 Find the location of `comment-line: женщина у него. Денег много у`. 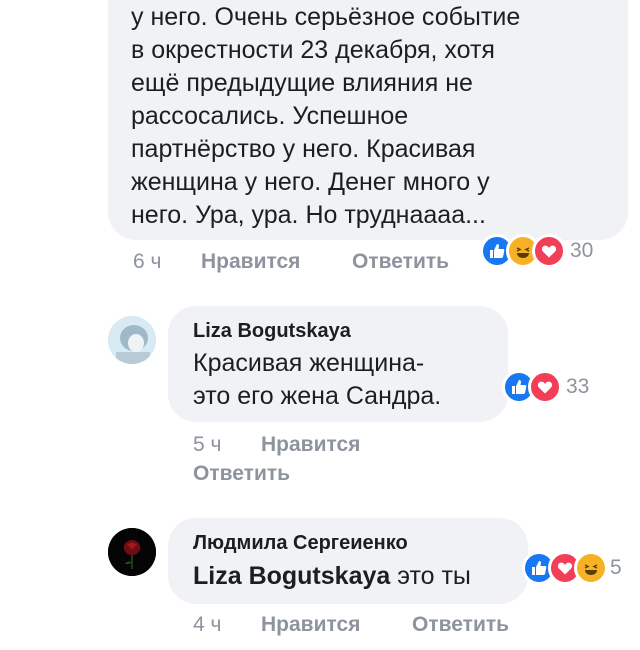

comment-line: женщина у него. Денег много у is located at coordinates (310, 182).